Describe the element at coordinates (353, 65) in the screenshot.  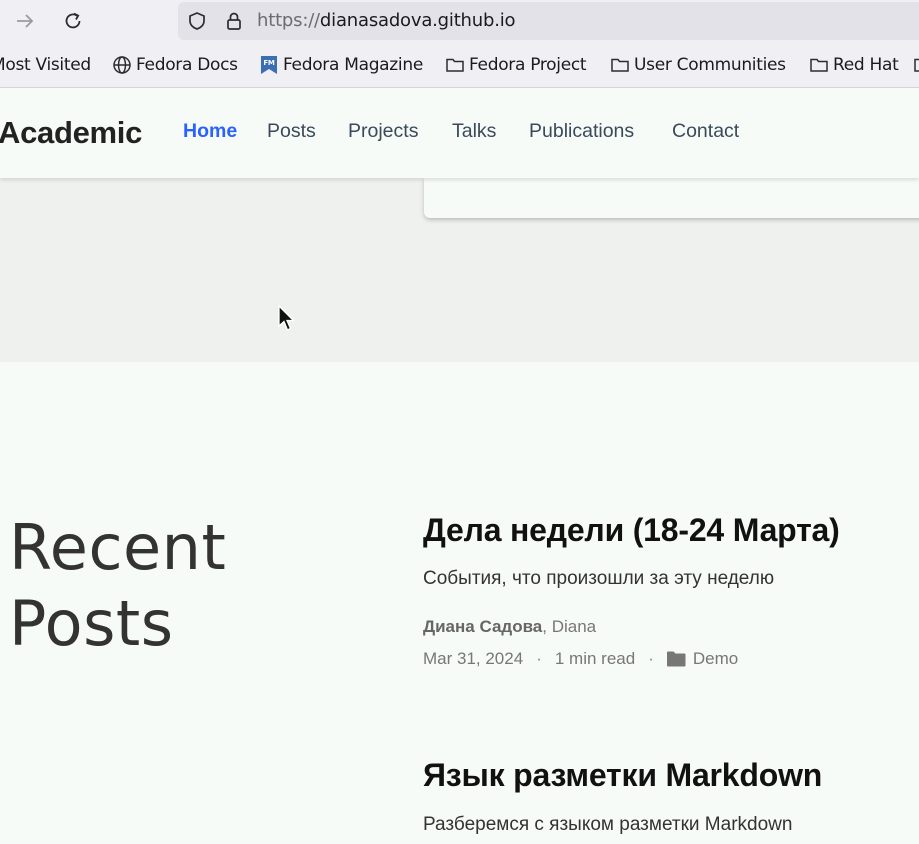
I see `bookmark-label: Fedora Magazine` at that location.